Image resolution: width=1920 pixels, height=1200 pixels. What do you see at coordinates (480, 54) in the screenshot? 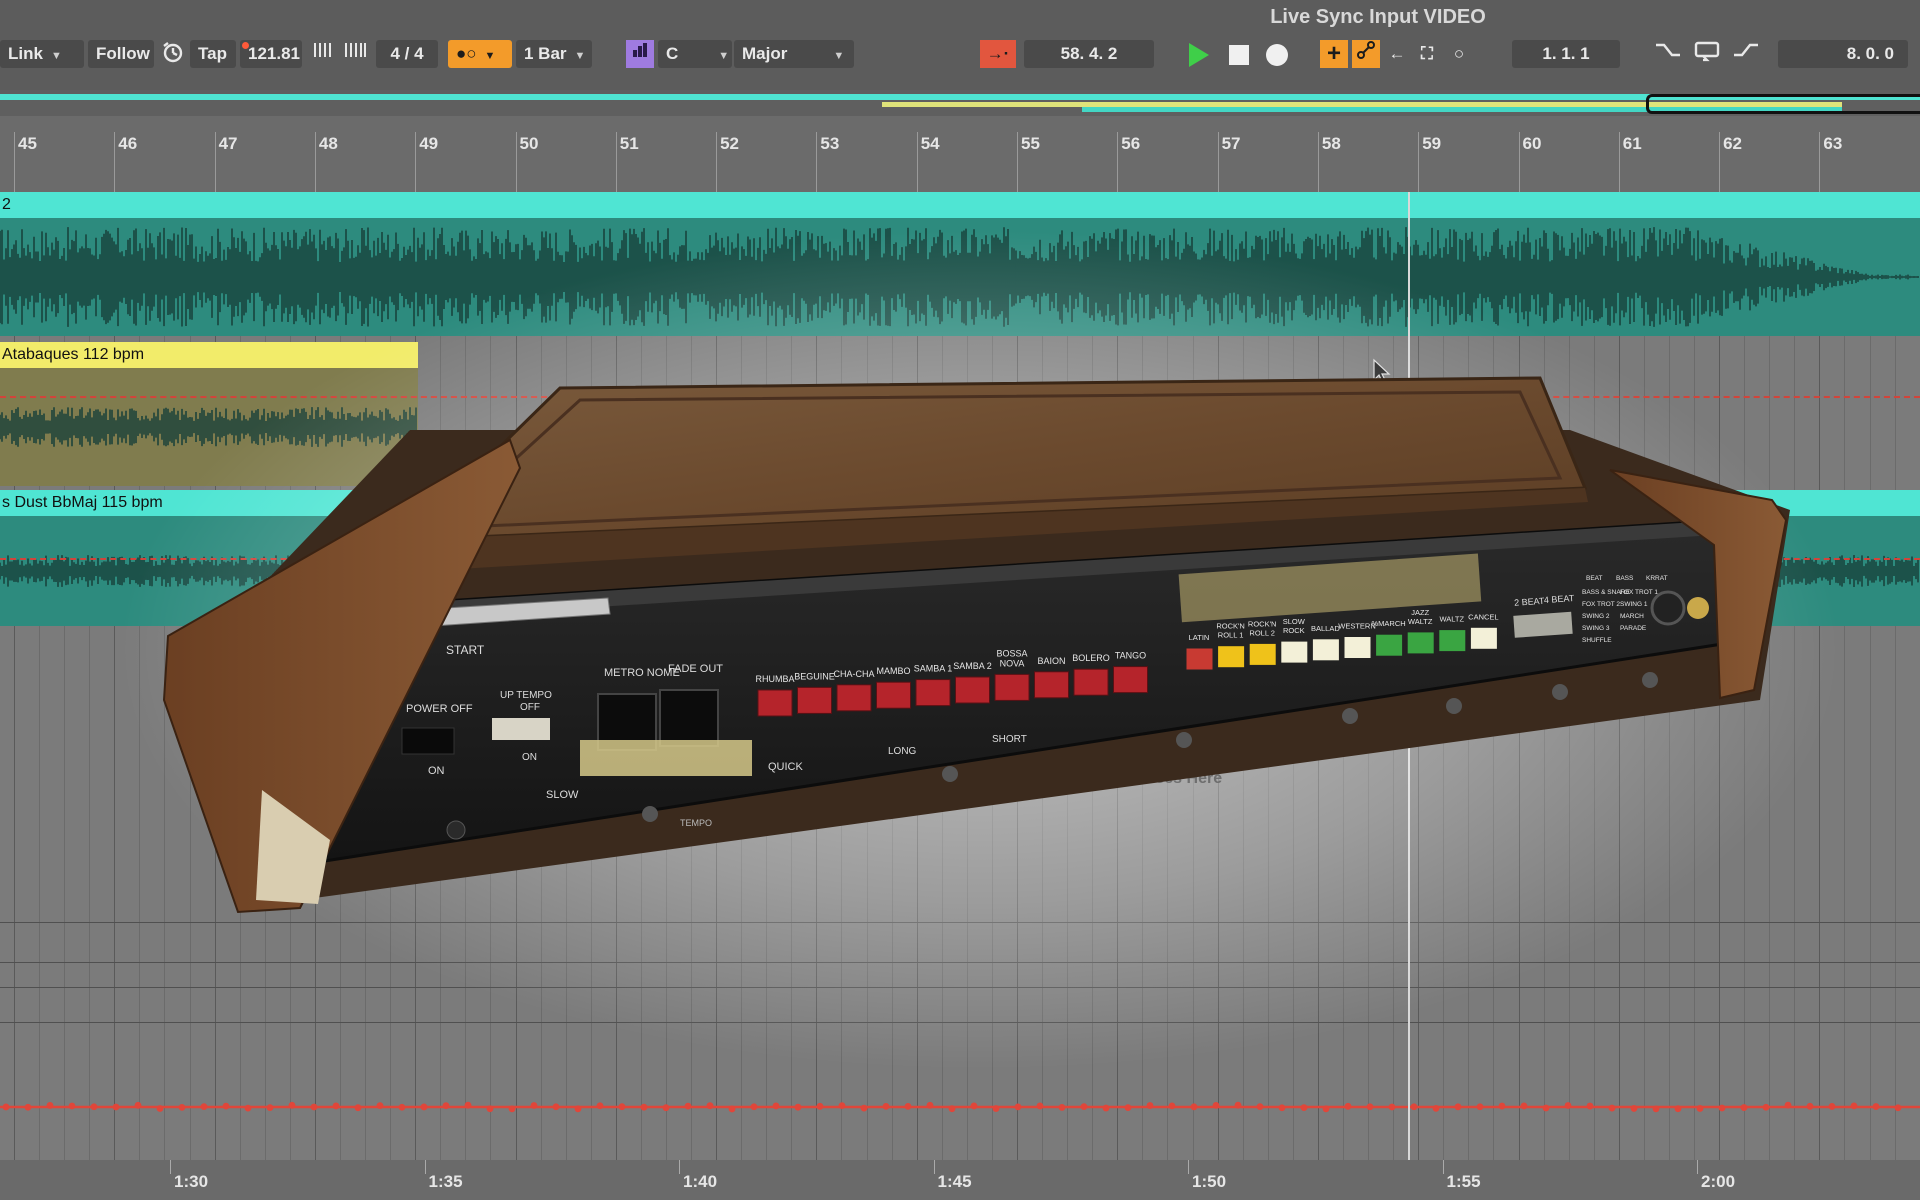
I see `metronome-button: ●○ ▼` at bounding box center [480, 54].